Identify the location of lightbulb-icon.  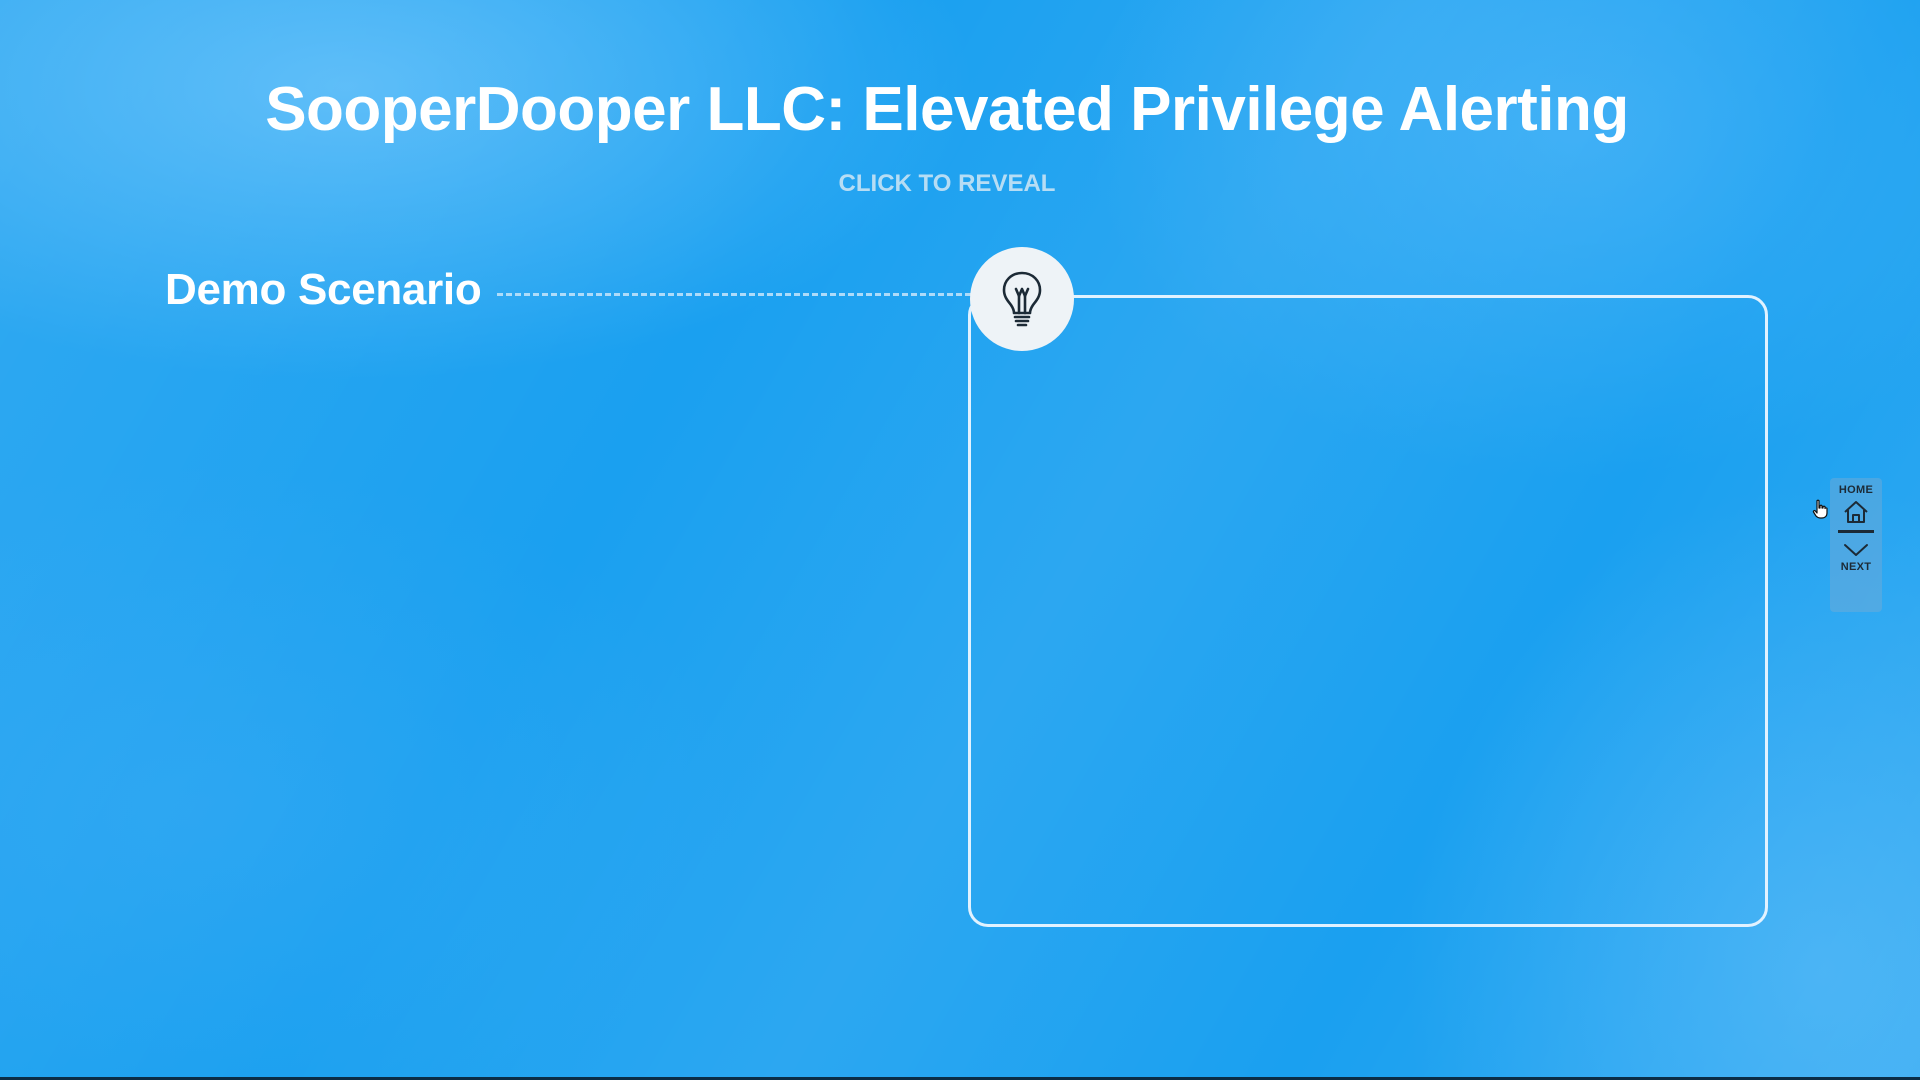
(1022, 299).